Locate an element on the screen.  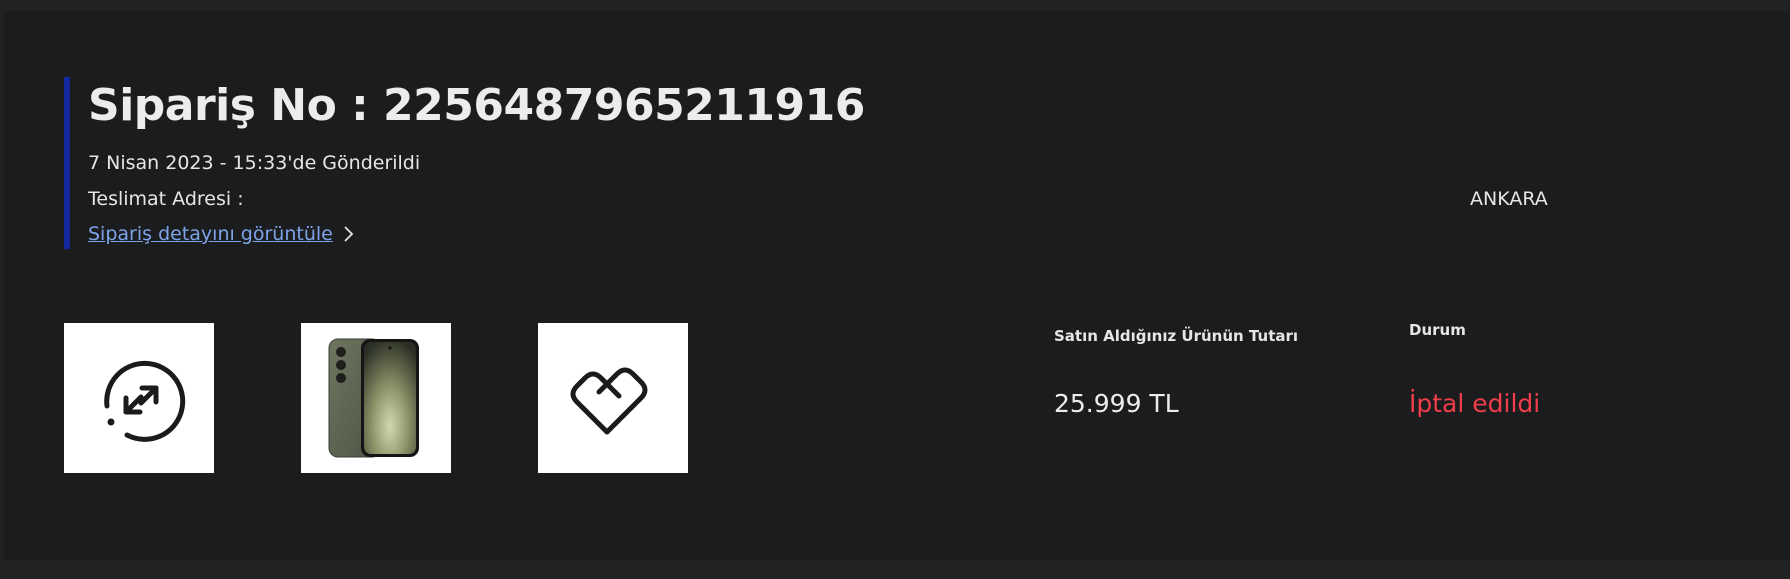
phone-product-image is located at coordinates (373, 398).